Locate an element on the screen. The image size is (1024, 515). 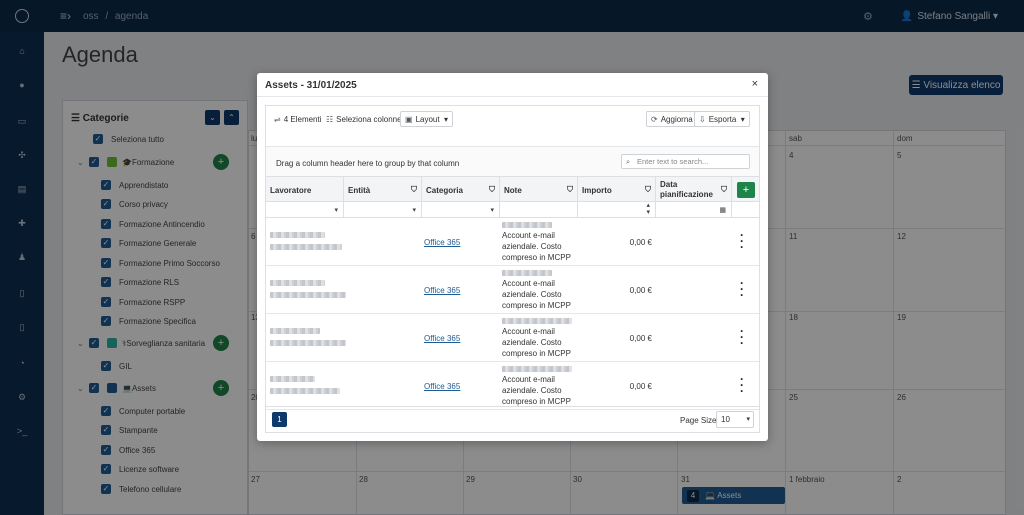
column-header-entita: Entità ⛉ is located at coordinates (383, 190).